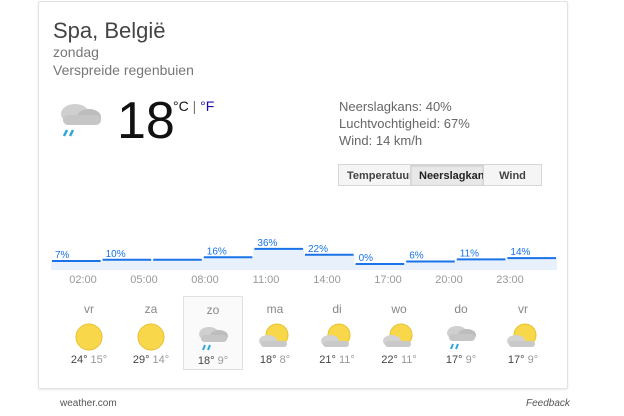 The width and height of the screenshot is (624, 416). What do you see at coordinates (141, 360) in the screenshot?
I see `forecast-high: 29°` at bounding box center [141, 360].